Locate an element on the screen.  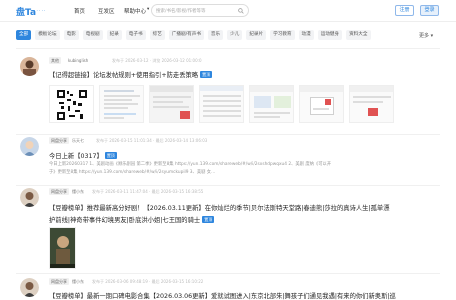
nav-exchange: 互发区 is located at coordinates (111, 11).